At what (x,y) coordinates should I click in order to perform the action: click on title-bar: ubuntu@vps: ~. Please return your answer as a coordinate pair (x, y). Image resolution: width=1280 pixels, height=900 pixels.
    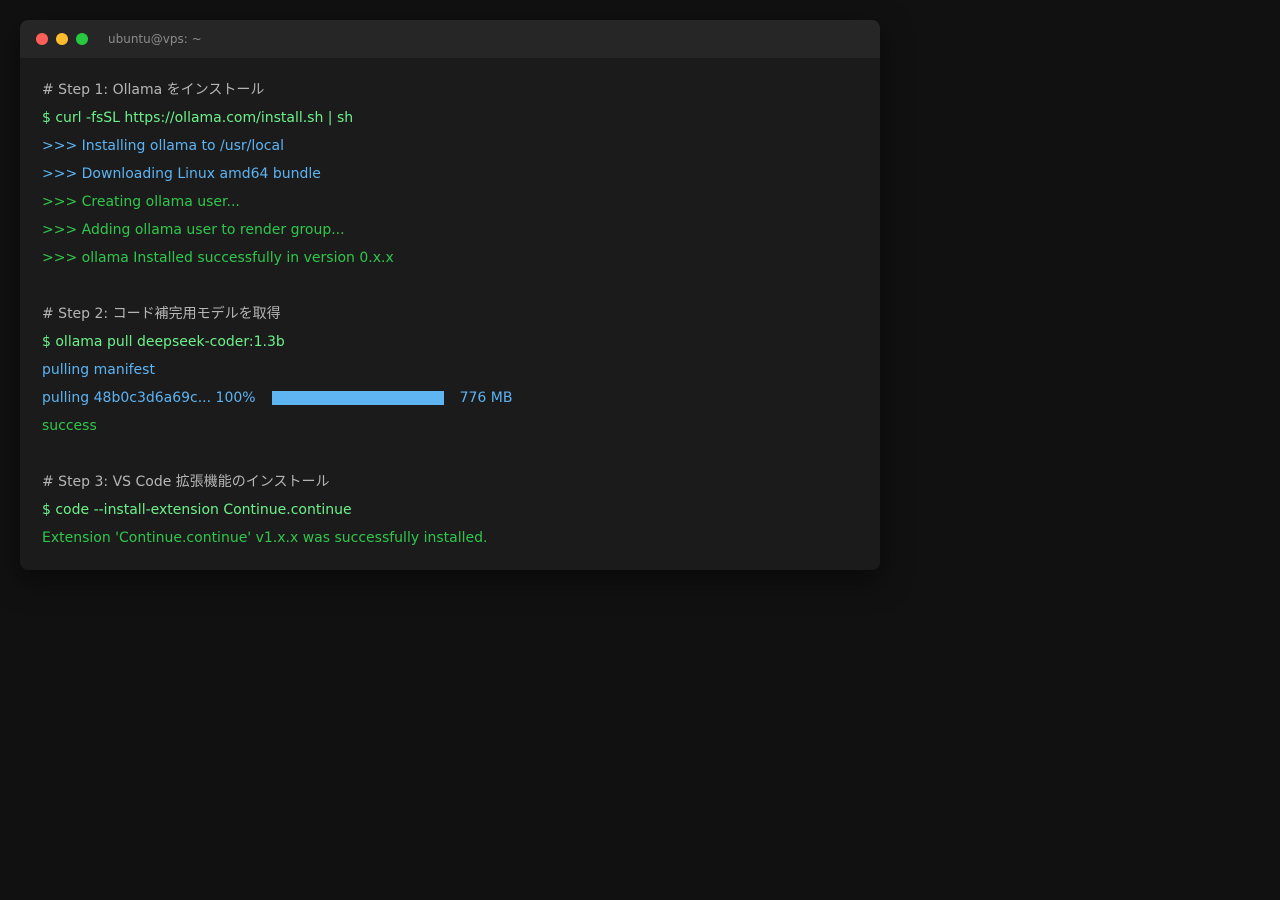
    Looking at the image, I should click on (450, 39).